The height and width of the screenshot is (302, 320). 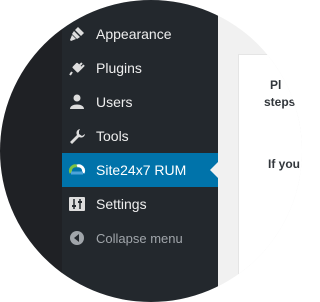 What do you see at coordinates (77, 170) in the screenshot?
I see `site24x7-logo-icon` at bounding box center [77, 170].